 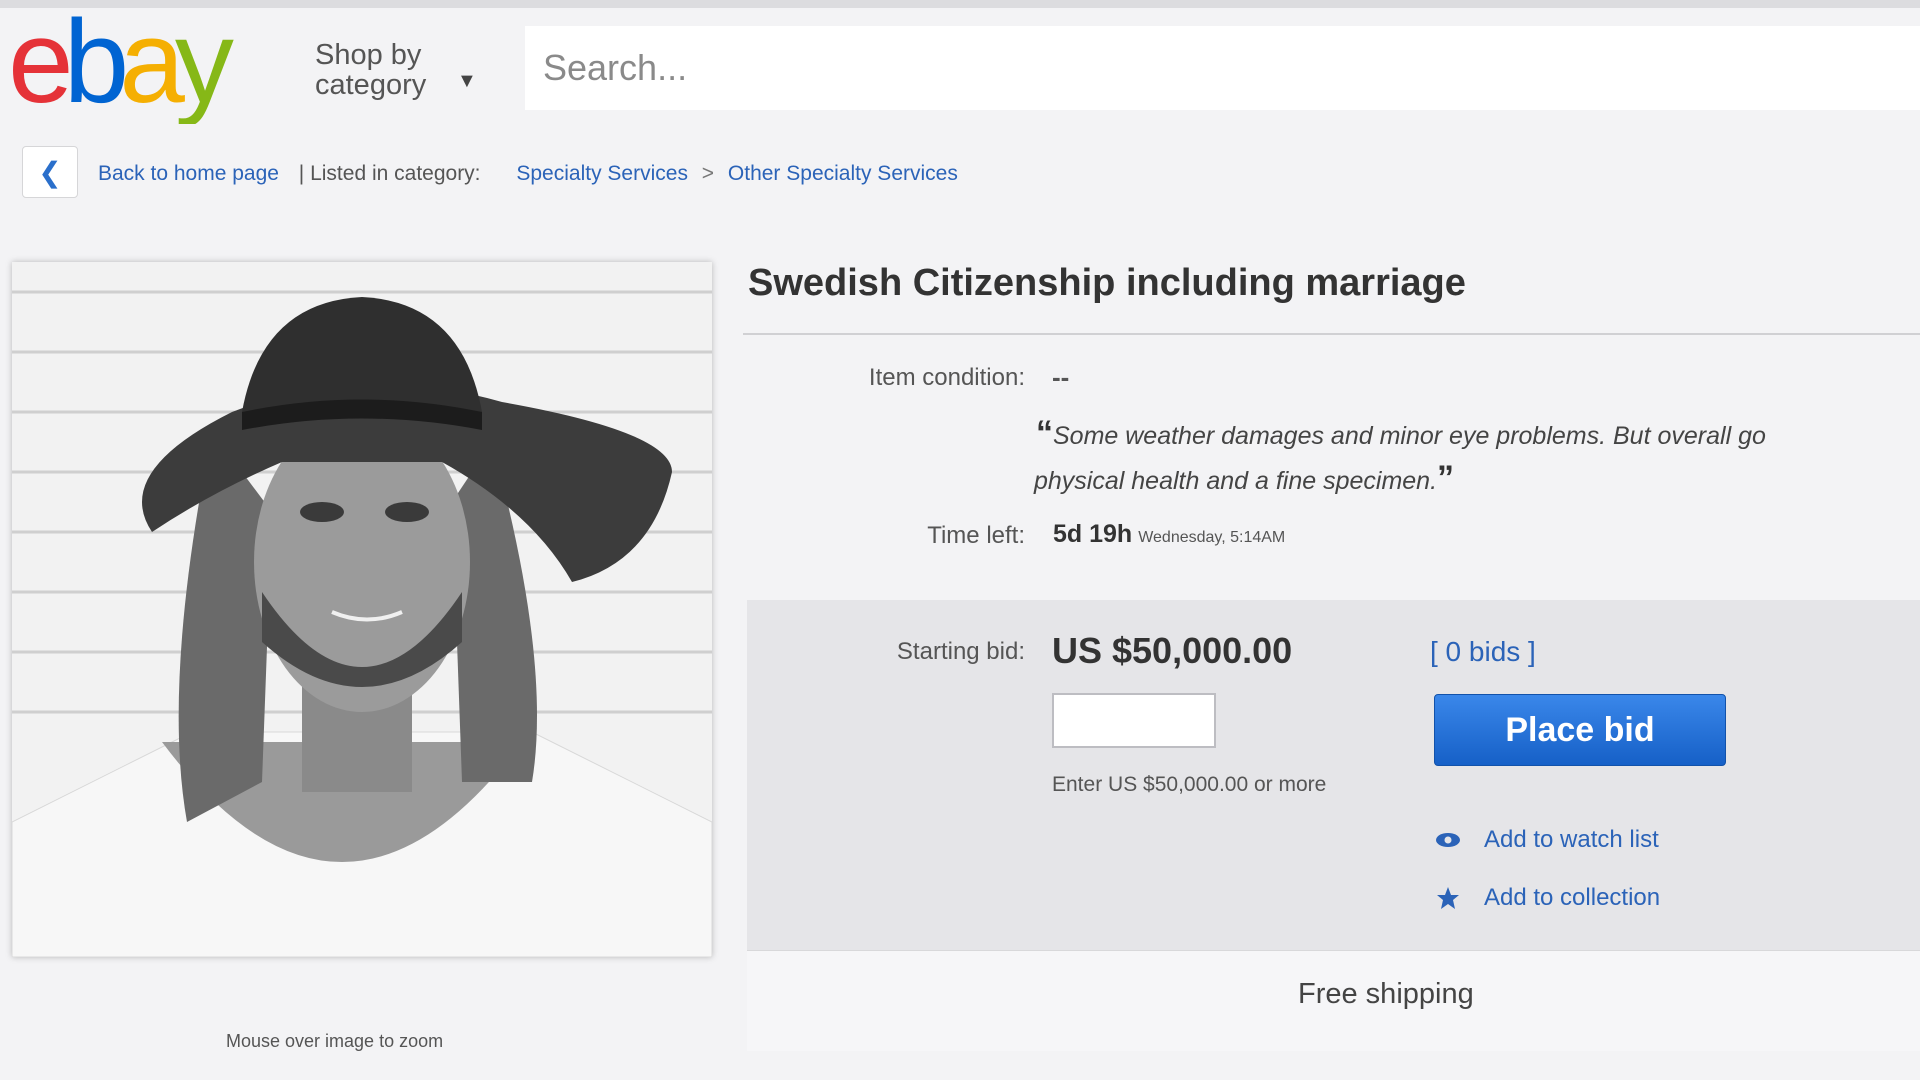 What do you see at coordinates (602, 173) in the screenshot?
I see `category-link-specialty: Specialty Services` at bounding box center [602, 173].